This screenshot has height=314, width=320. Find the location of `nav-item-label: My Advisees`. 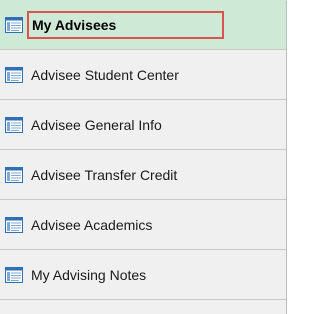

nav-item-label: My Advisees is located at coordinates (74, 24).